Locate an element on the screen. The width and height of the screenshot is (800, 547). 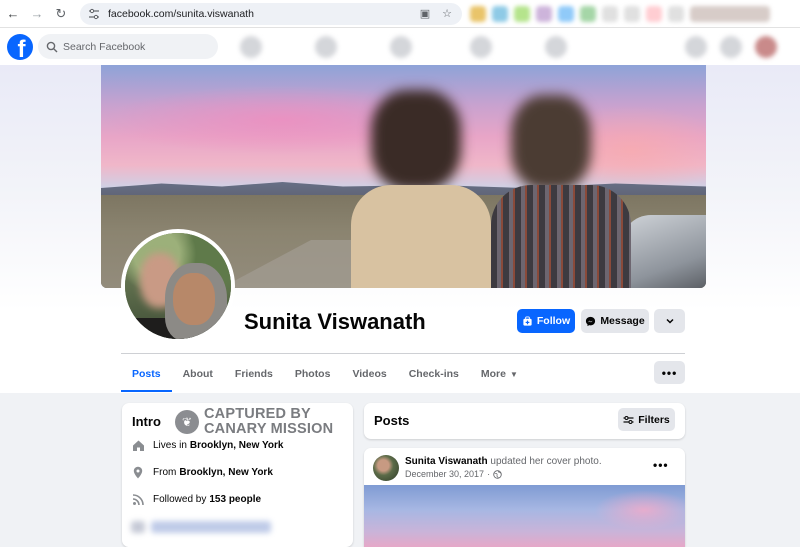
profile-name: Sunita Viswanath is located at coordinates (335, 321).